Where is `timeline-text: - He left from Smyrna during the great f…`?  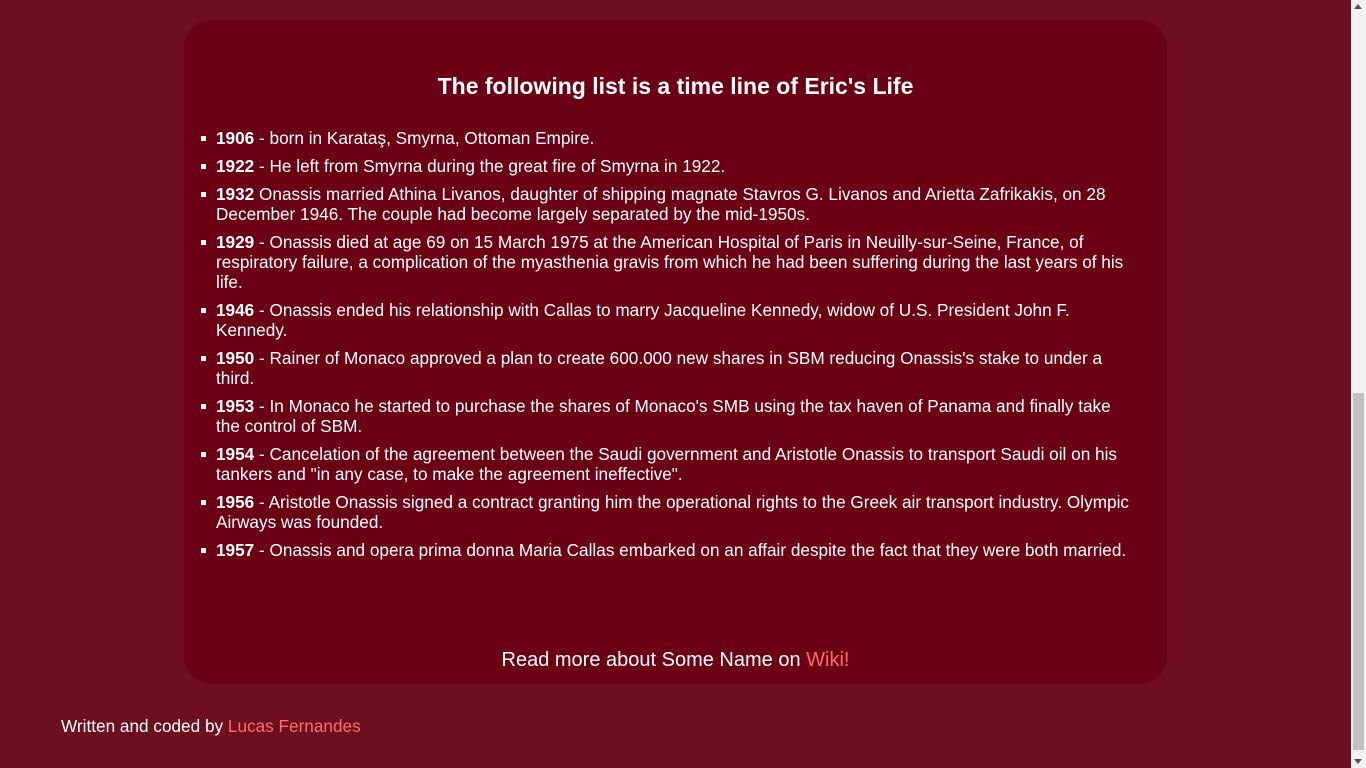
timeline-text: - He left from Smyrna during the great f… is located at coordinates (490, 166).